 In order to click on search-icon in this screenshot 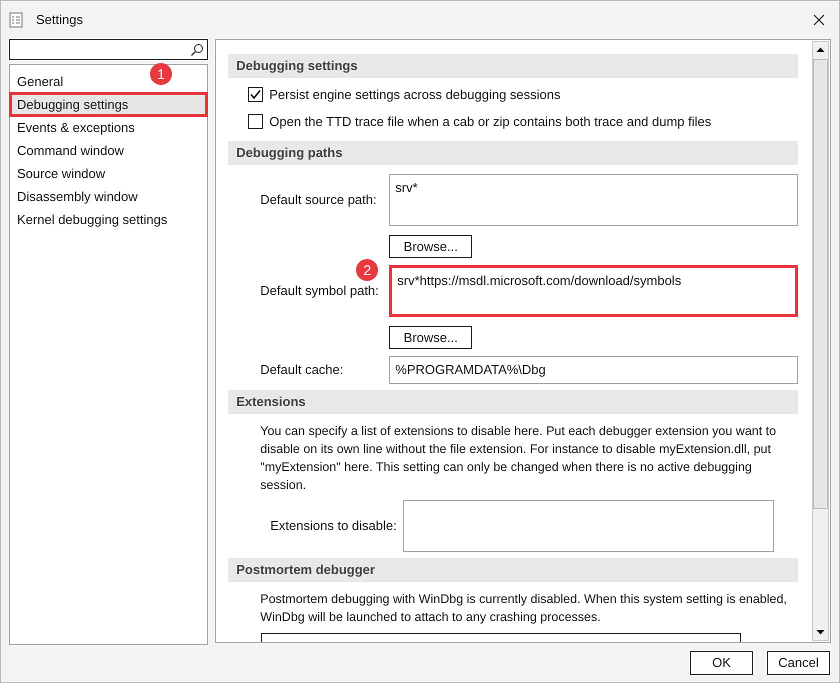, I will do `click(197, 49)`.